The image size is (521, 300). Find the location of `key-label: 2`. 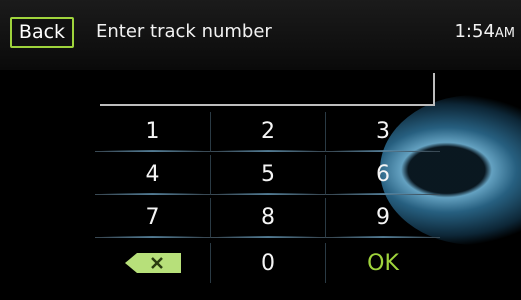

key-label: 2 is located at coordinates (268, 131).